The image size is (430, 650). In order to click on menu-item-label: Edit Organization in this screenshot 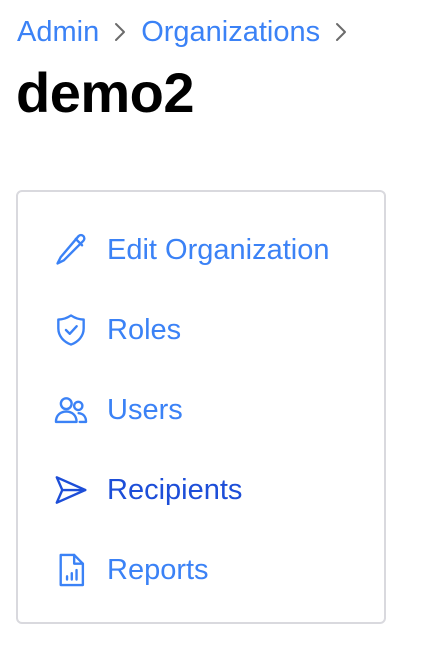, I will do `click(218, 249)`.